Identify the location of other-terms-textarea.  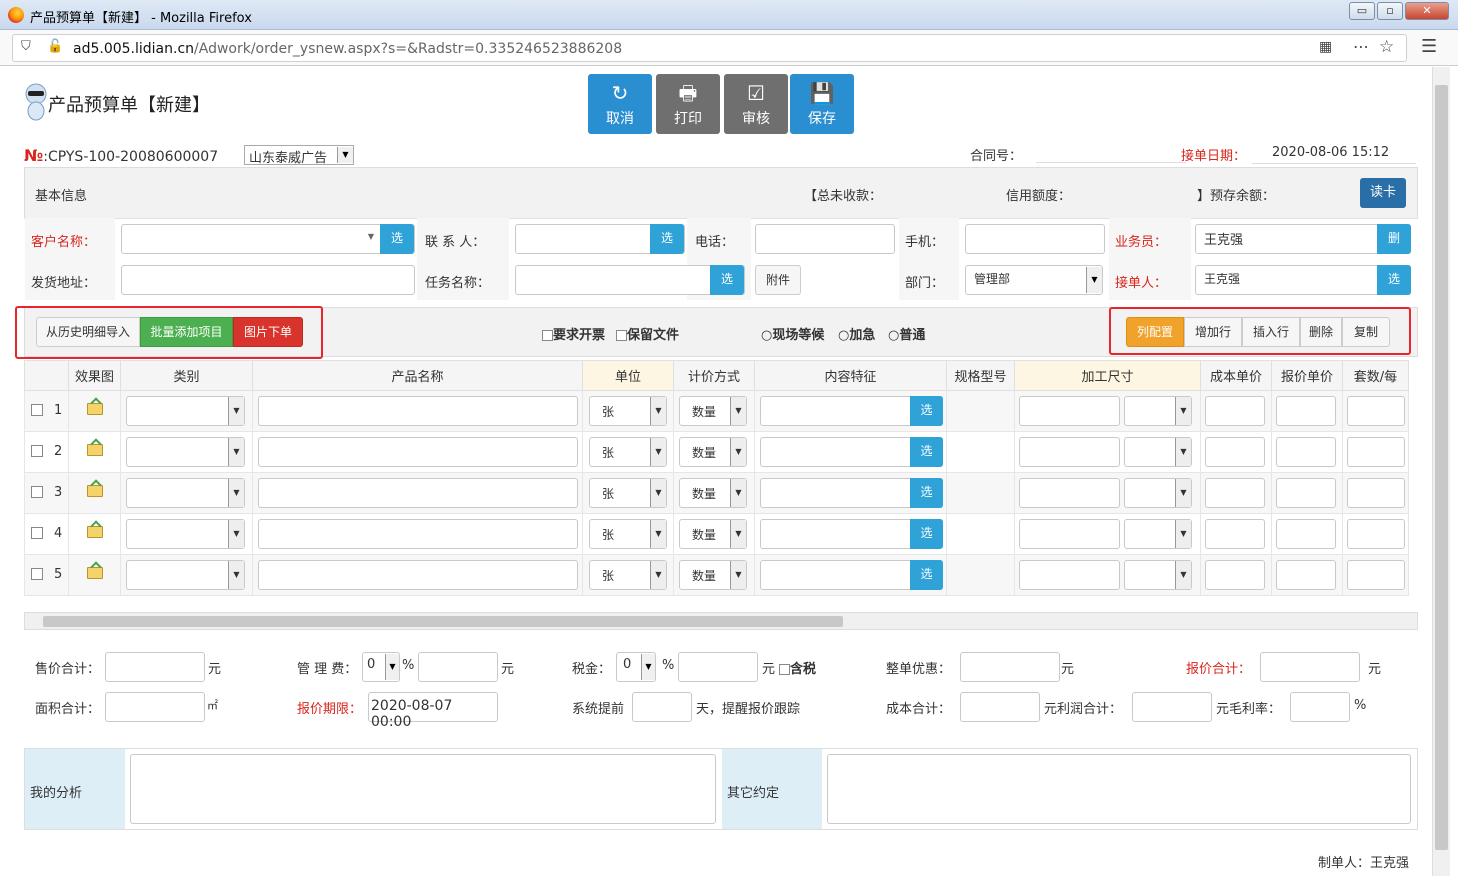
(1119, 789).